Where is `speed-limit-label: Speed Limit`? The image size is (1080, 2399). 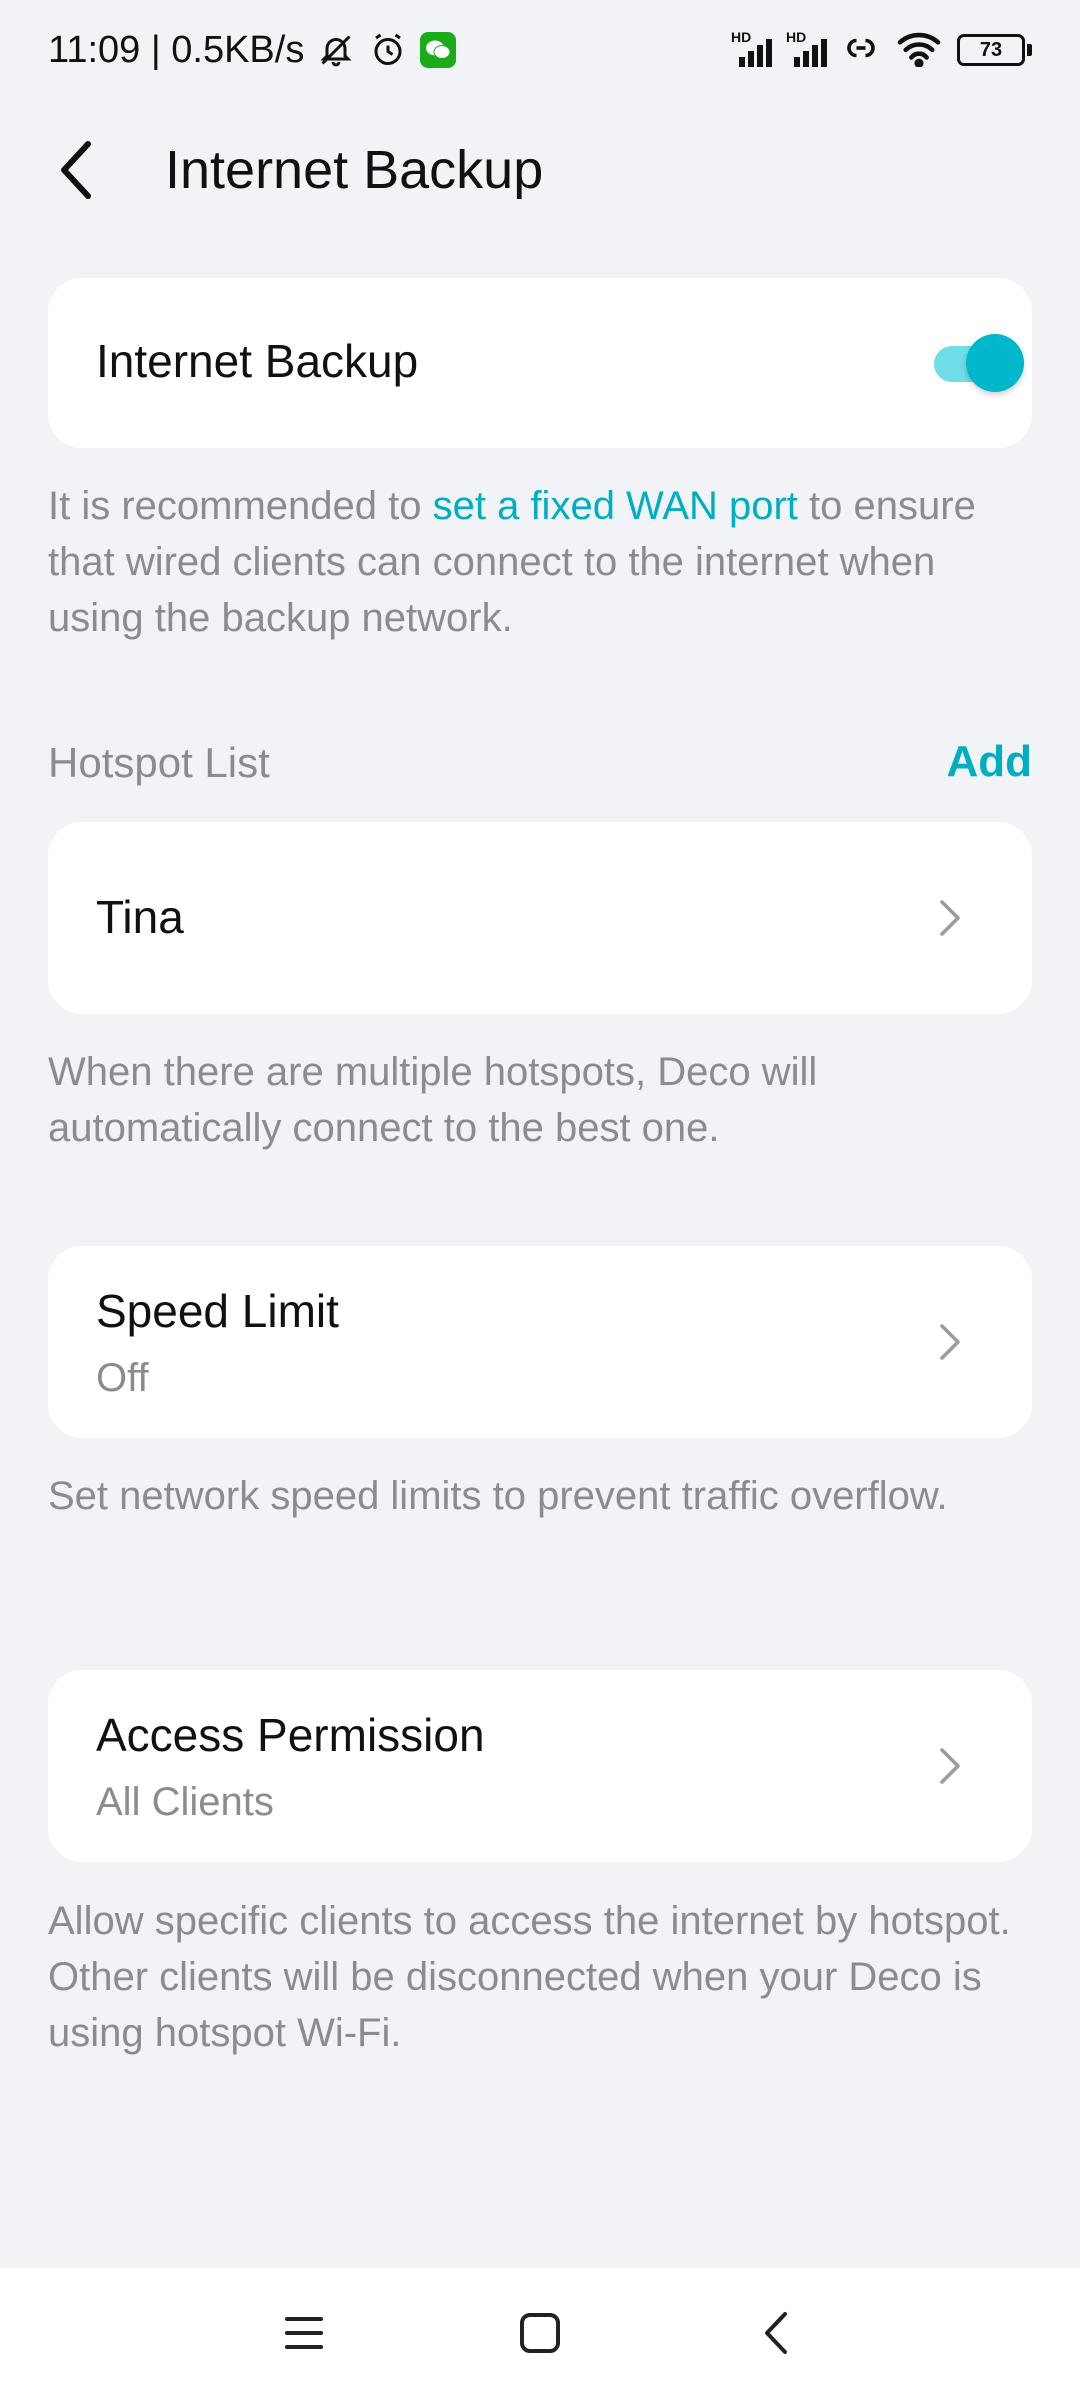 speed-limit-label: Speed Limit is located at coordinates (217, 1311).